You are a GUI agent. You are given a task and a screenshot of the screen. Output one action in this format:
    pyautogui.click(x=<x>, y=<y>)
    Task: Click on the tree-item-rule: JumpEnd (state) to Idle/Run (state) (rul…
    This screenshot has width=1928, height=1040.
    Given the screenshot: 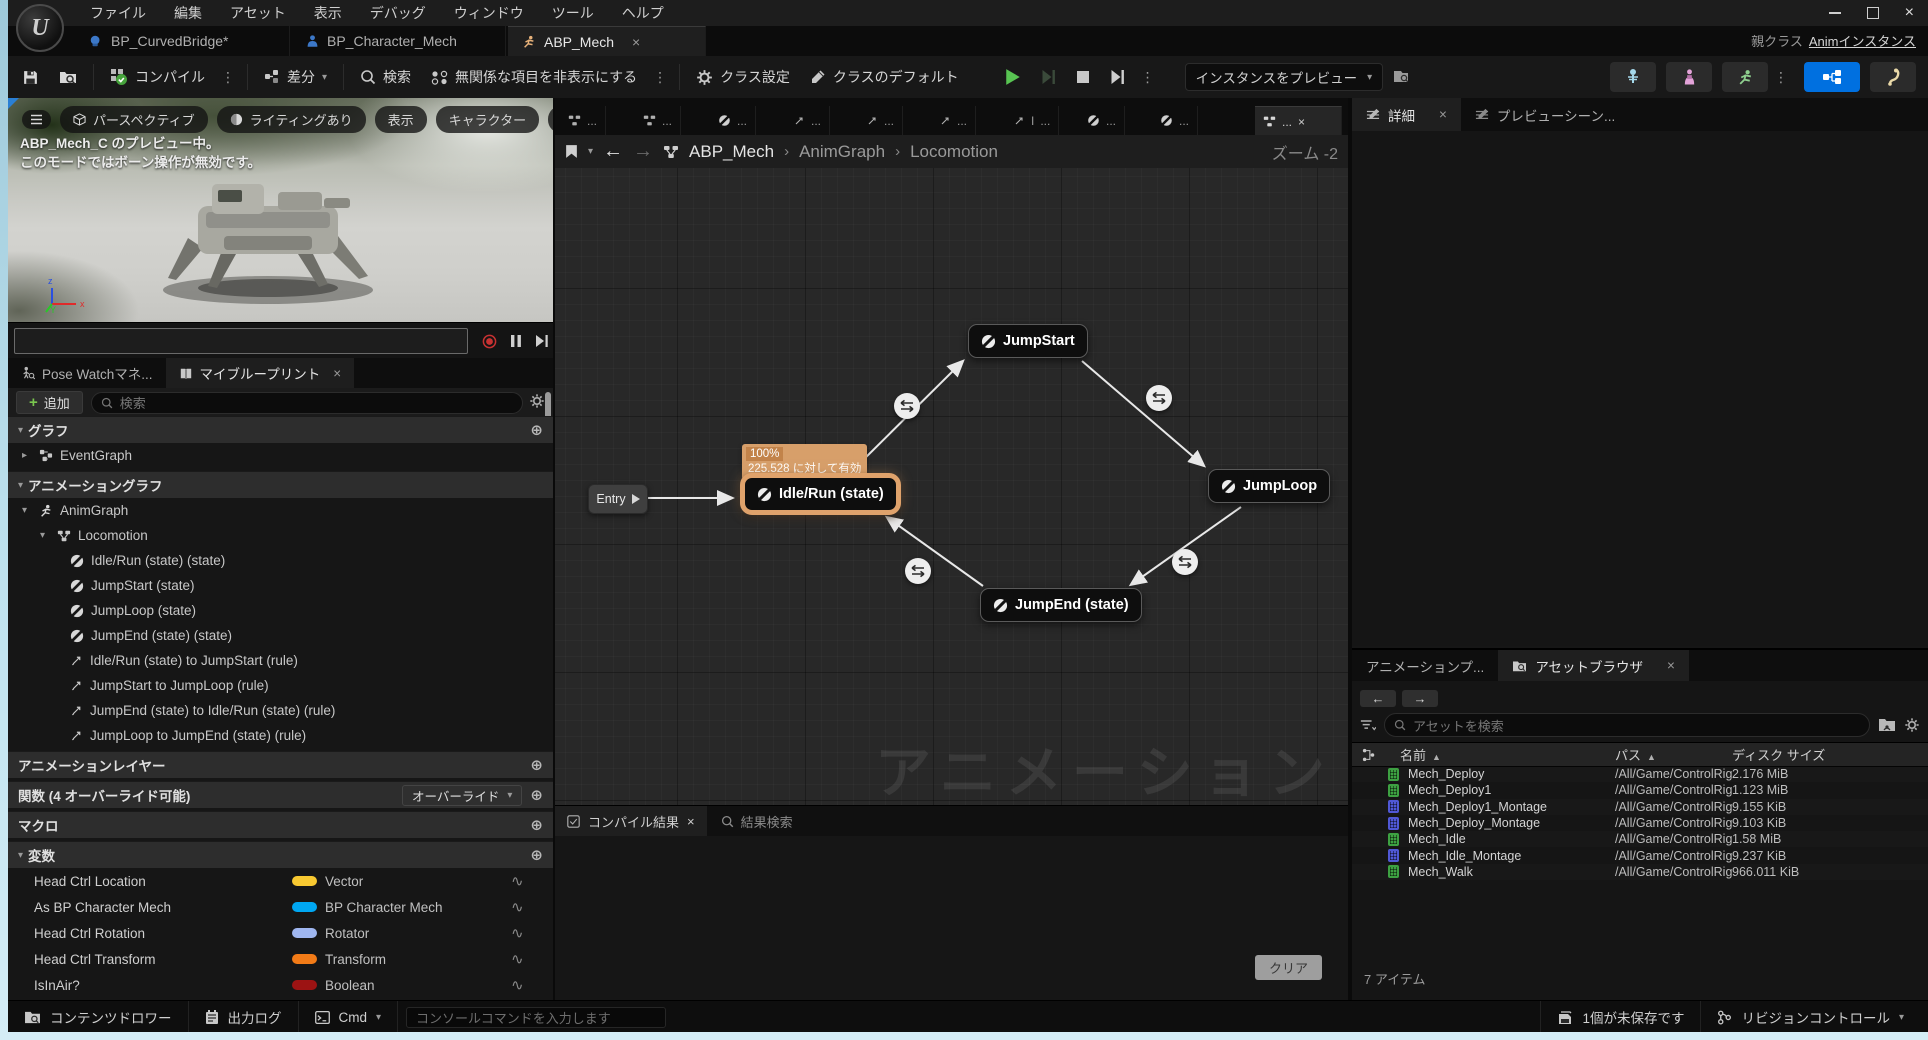 What is the action you would take?
    pyautogui.click(x=280, y=710)
    